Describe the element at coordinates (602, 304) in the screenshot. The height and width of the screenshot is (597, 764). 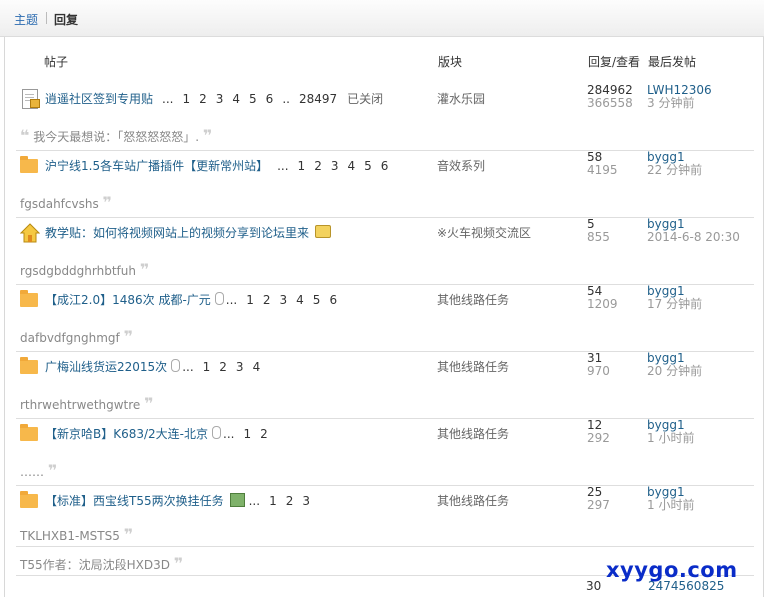
I see `view-count: 1209` at that location.